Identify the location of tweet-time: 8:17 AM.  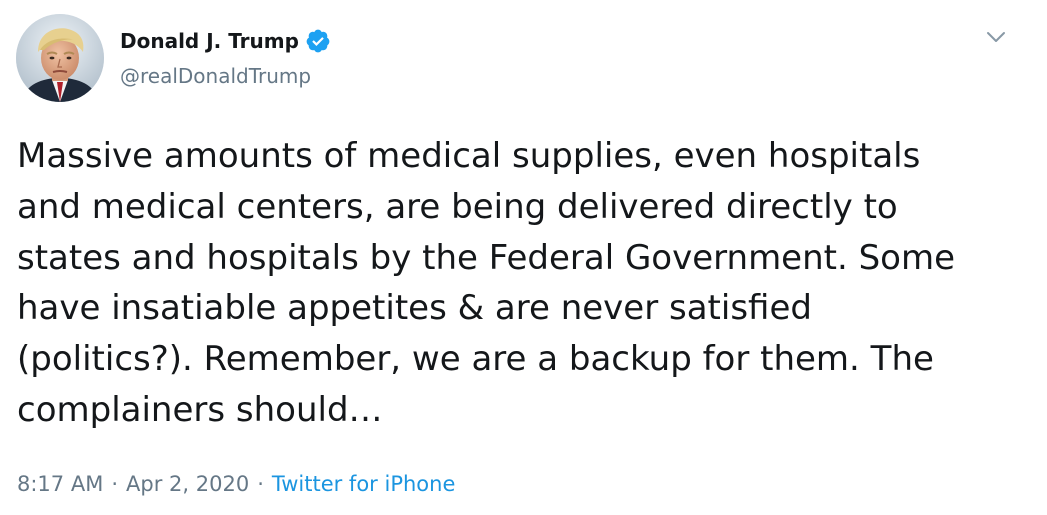
(60, 484).